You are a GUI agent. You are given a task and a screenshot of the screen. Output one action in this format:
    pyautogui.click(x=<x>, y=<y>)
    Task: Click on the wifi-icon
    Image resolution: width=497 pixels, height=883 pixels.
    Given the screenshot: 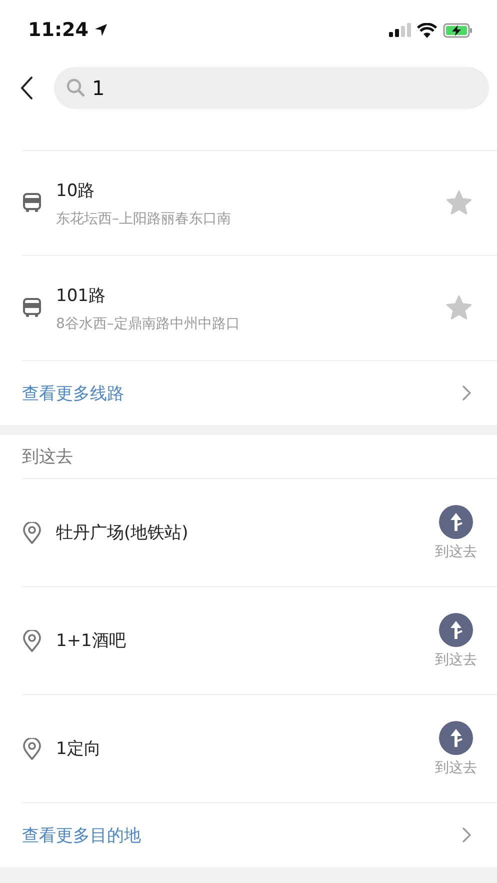 What is the action you would take?
    pyautogui.click(x=427, y=30)
    